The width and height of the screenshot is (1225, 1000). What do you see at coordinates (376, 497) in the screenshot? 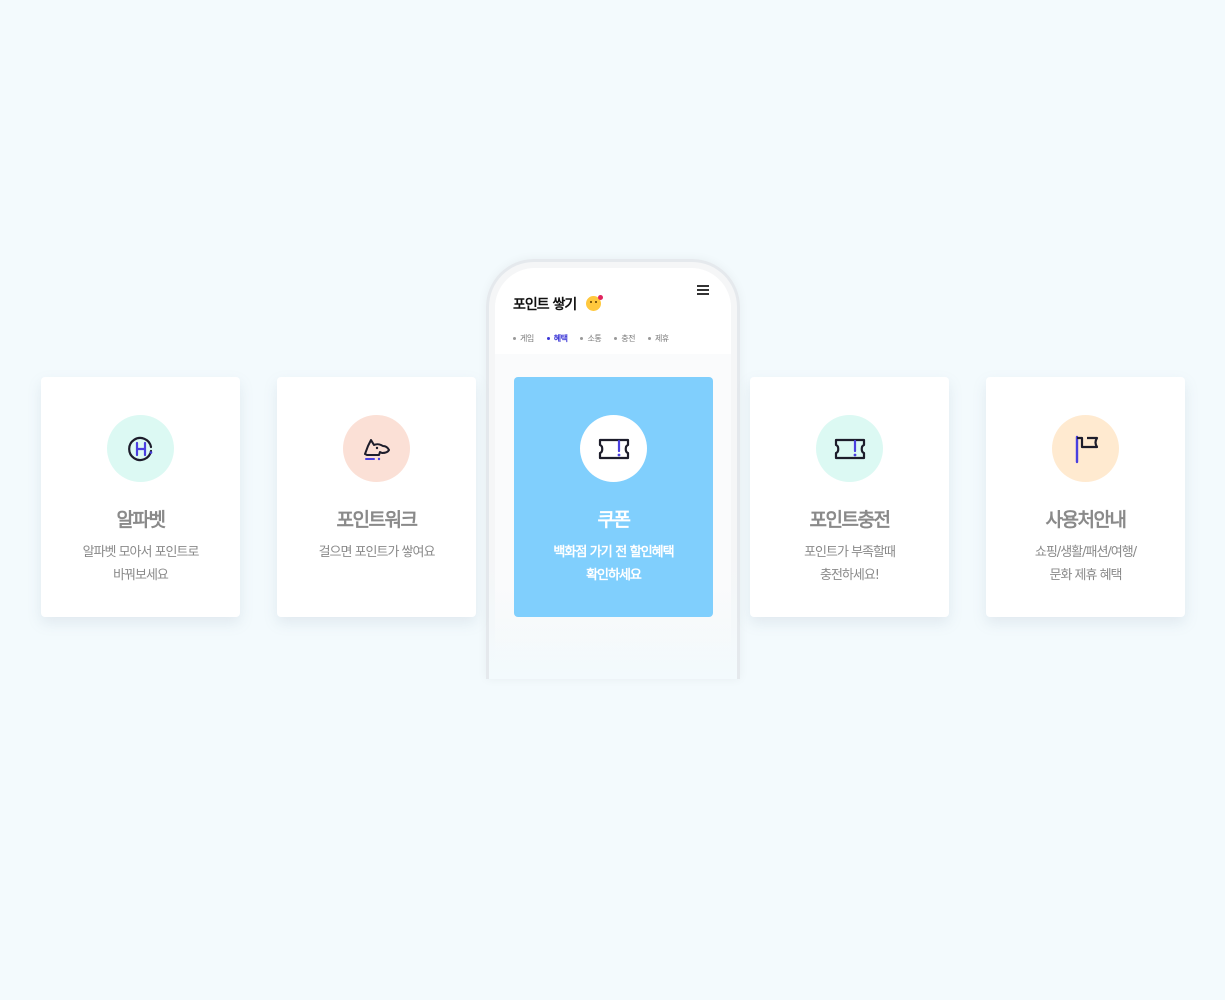
I see `card-point-walk: 포인트워크 걸으면 포인트가 쌓여요` at bounding box center [376, 497].